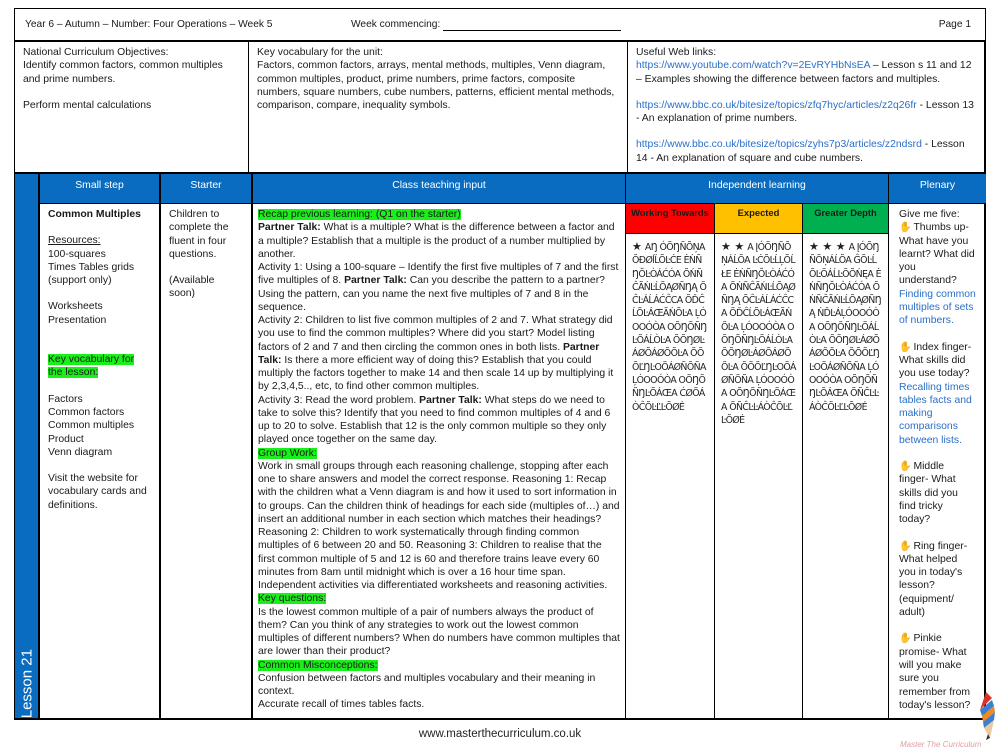 The height and width of the screenshot is (750, 1000). What do you see at coordinates (66, 439) in the screenshot?
I see `key-vocab-item: Product` at bounding box center [66, 439].